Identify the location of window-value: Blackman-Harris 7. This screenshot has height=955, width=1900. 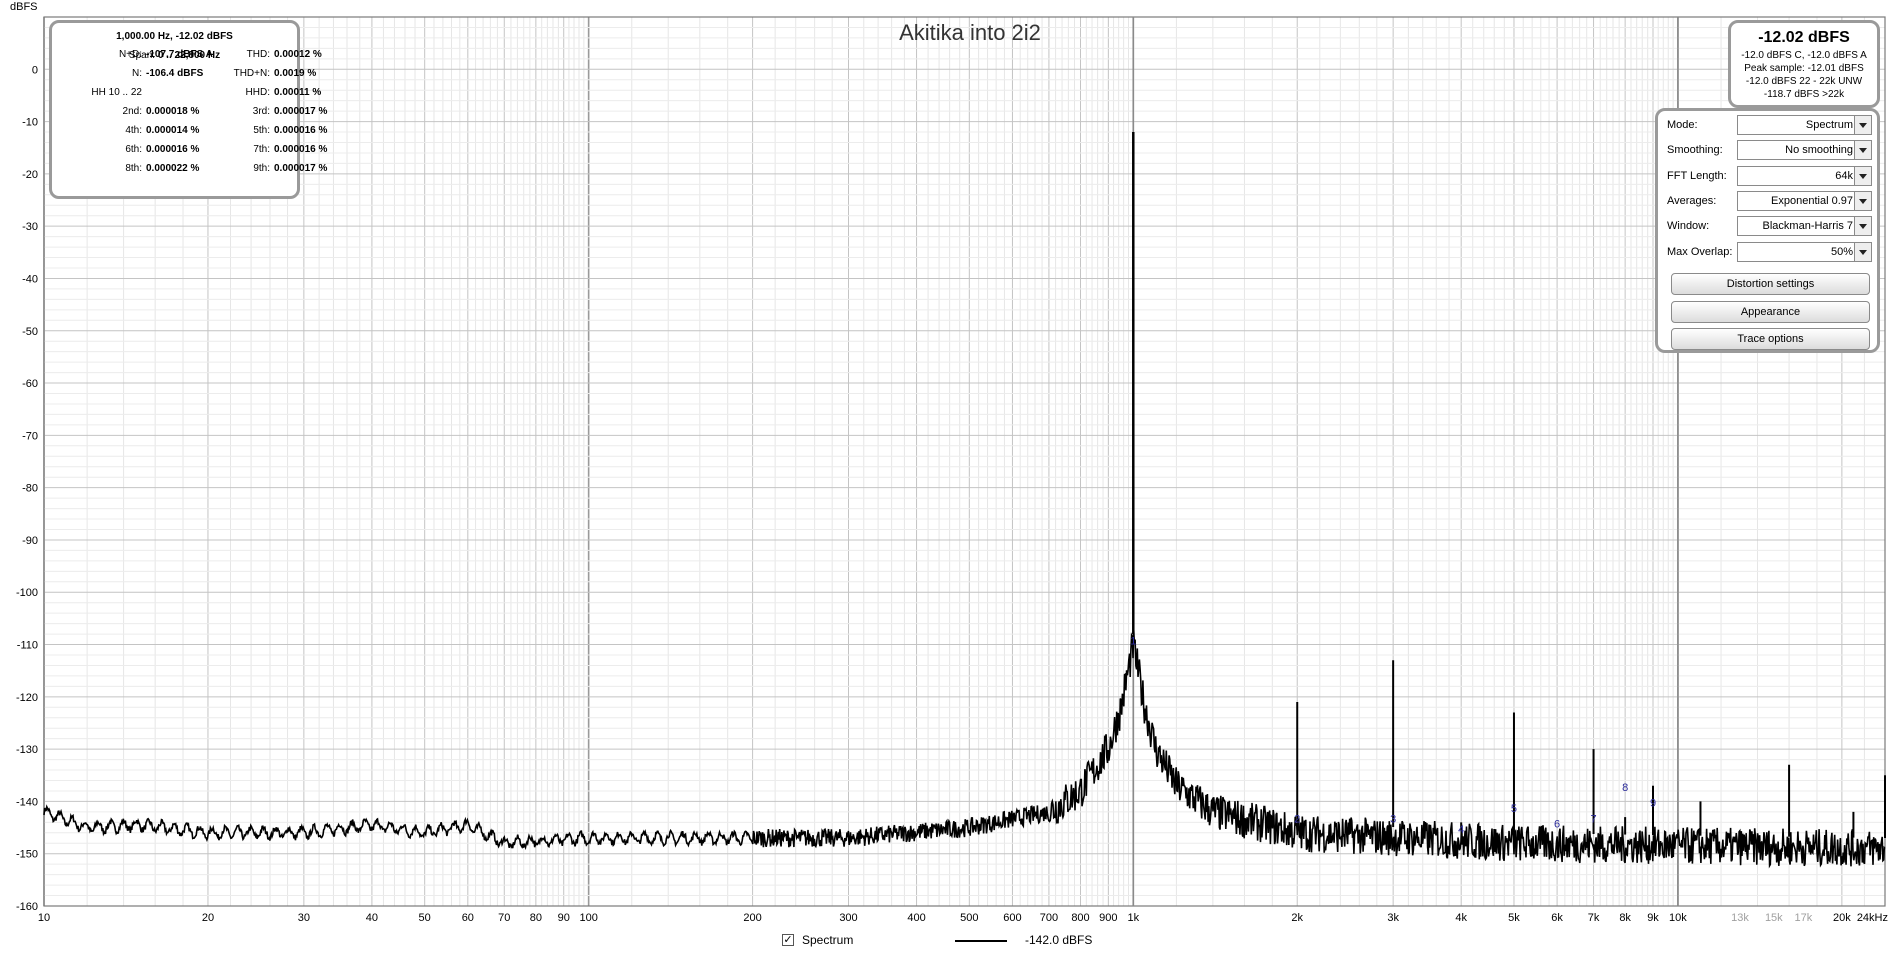
(1807, 226).